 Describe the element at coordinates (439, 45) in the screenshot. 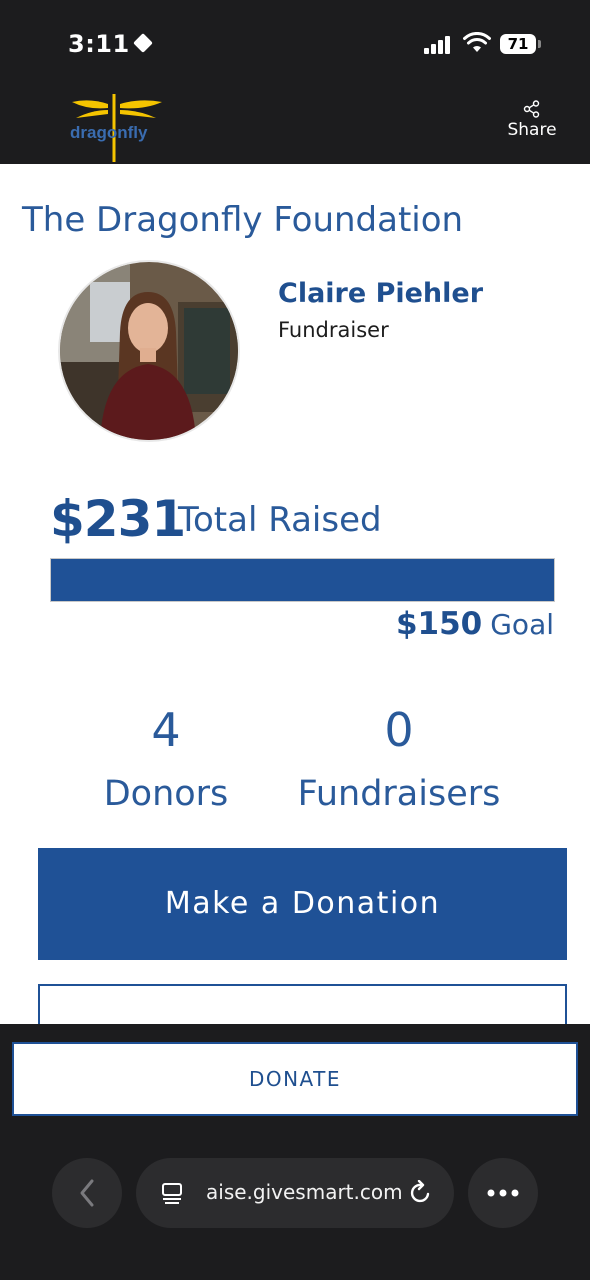

I see `cellular-signal-icon` at that location.